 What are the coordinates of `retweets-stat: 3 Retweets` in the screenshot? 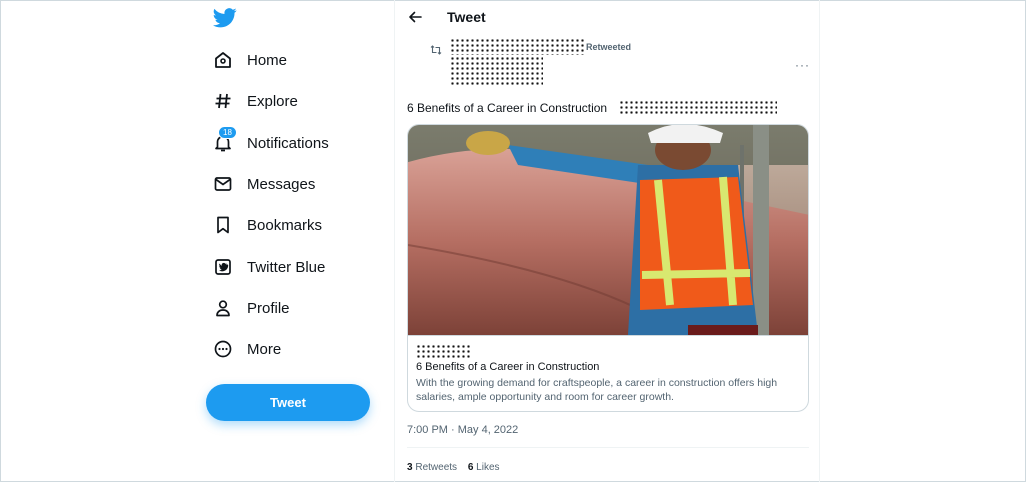 It's located at (432, 467).